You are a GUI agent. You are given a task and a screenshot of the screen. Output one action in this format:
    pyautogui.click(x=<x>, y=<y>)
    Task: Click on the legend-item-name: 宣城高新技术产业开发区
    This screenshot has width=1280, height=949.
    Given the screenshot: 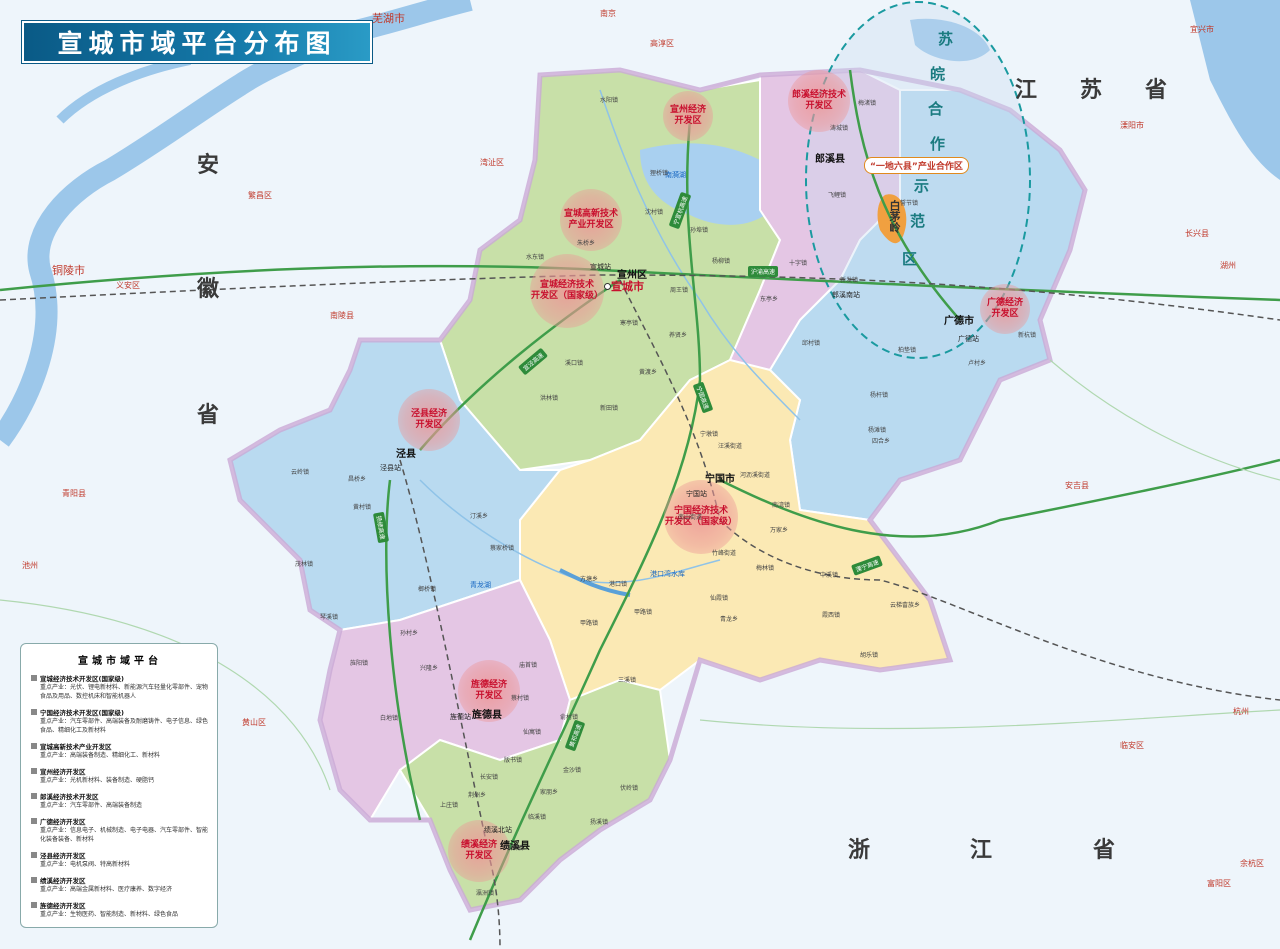 What is the action you would take?
    pyautogui.click(x=120, y=746)
    